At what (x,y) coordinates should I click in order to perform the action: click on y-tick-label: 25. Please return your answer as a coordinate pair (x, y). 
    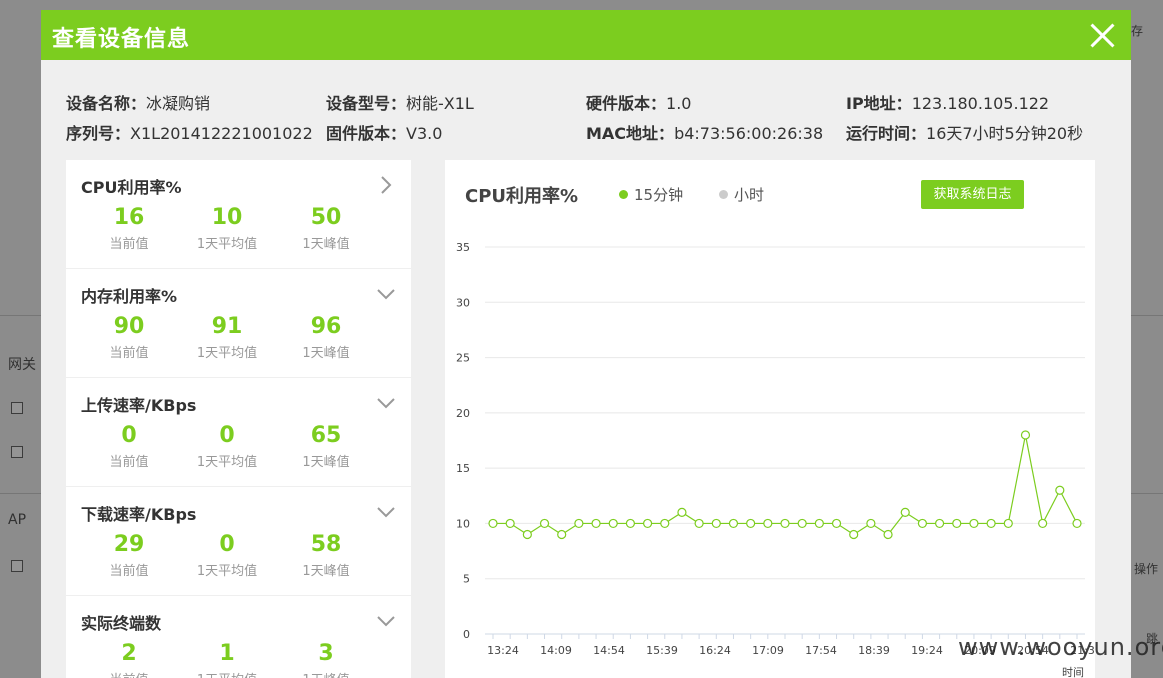
    Looking at the image, I should click on (463, 358).